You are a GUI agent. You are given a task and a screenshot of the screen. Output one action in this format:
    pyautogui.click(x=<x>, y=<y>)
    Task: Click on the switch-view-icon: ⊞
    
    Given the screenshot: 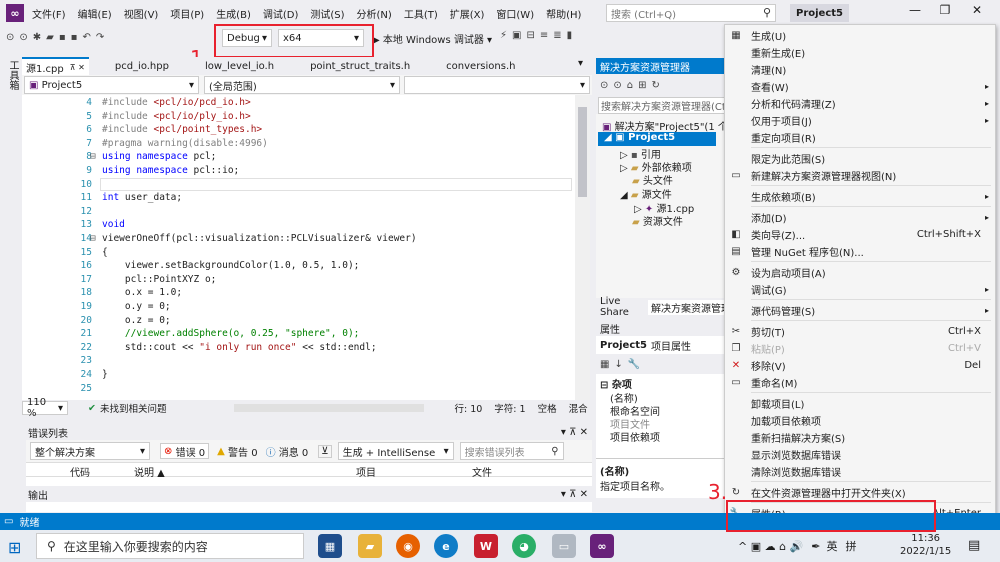 What is the action you would take?
    pyautogui.click(x=642, y=85)
    